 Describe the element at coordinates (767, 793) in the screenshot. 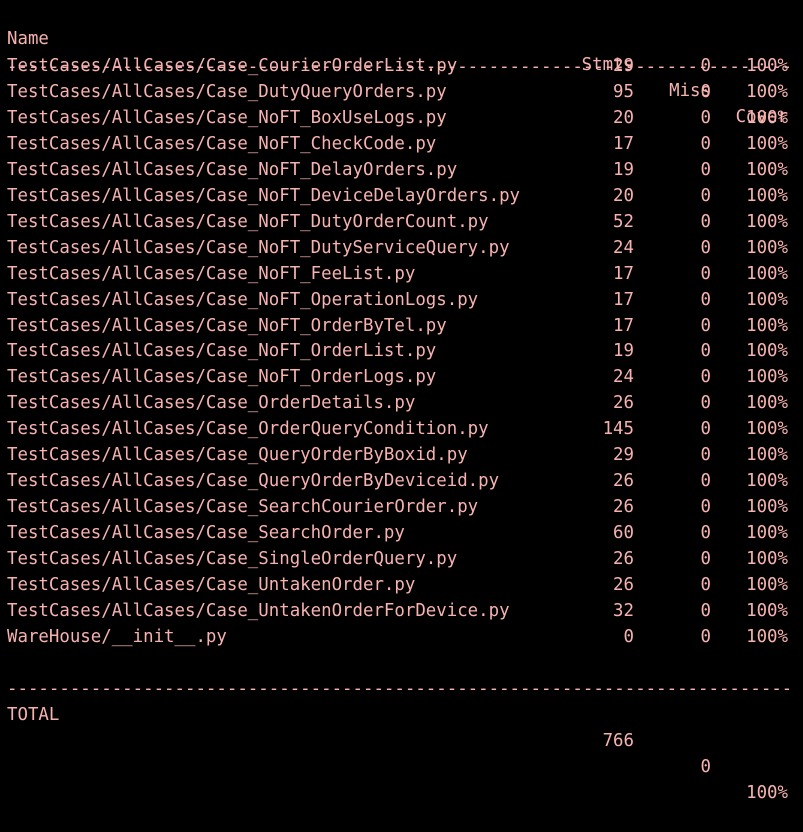

I see `total-cover: 100%` at that location.